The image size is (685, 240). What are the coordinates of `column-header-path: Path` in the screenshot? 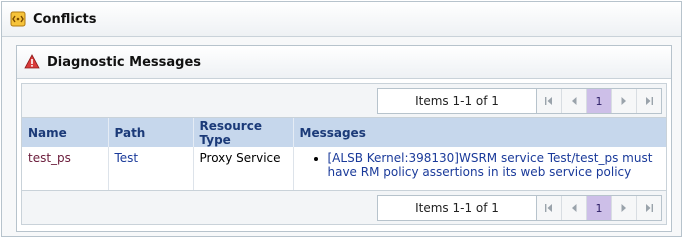 It's located at (151, 132).